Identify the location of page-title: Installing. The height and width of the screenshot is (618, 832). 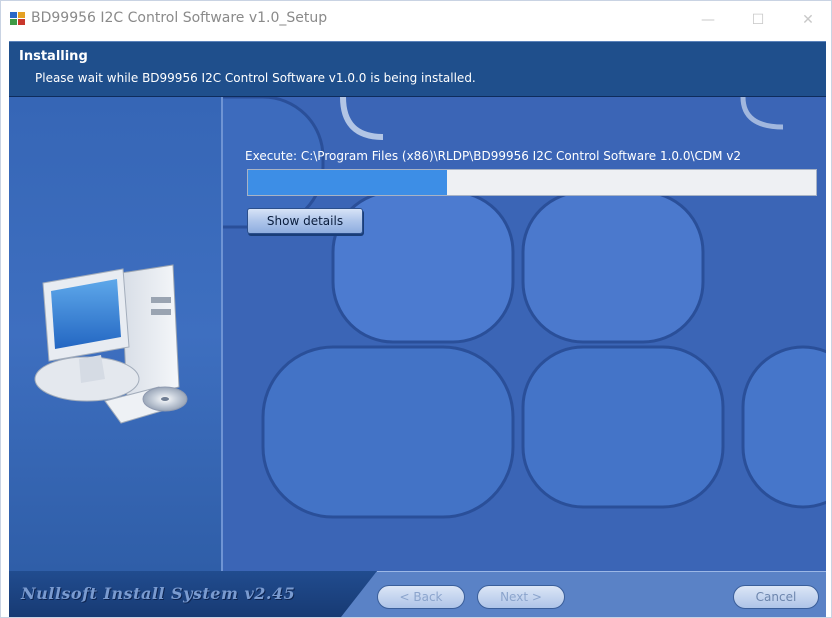
(53, 56).